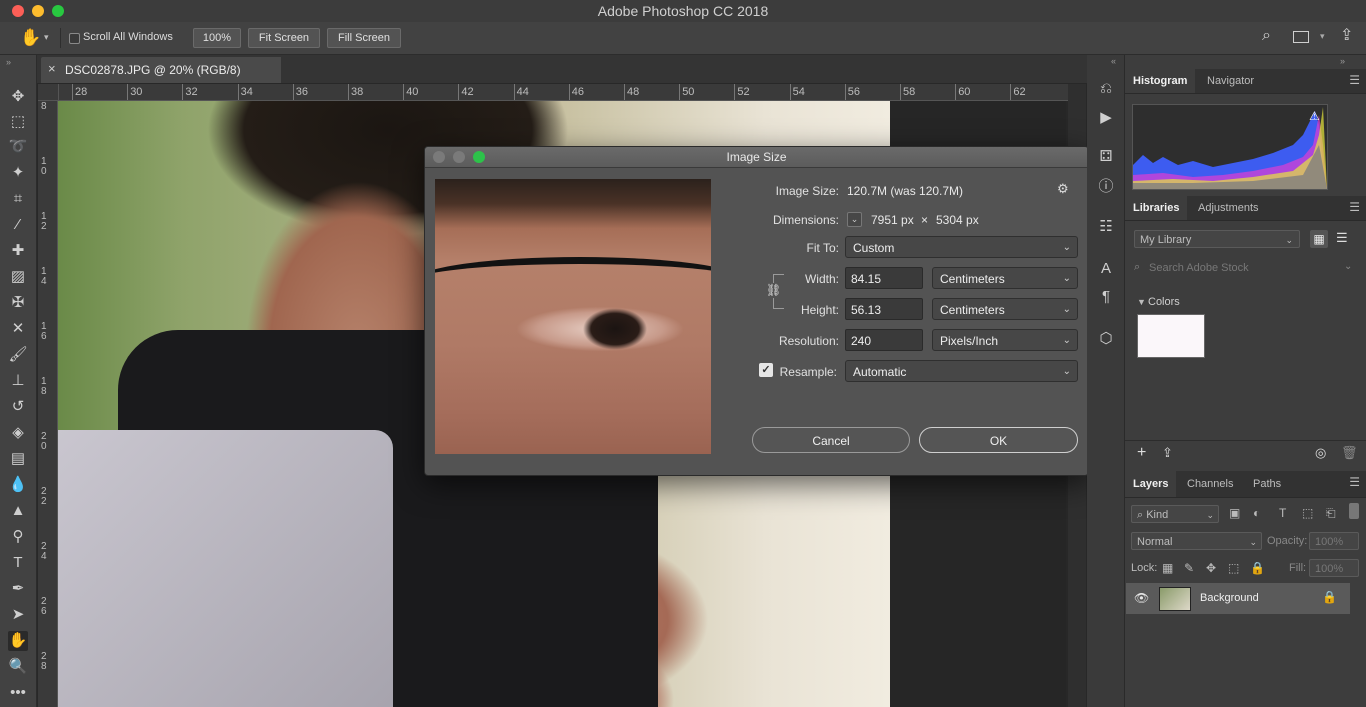 The height and width of the screenshot is (707, 1366). What do you see at coordinates (1267, 484) in the screenshot?
I see `tab-paths: Paths` at bounding box center [1267, 484].